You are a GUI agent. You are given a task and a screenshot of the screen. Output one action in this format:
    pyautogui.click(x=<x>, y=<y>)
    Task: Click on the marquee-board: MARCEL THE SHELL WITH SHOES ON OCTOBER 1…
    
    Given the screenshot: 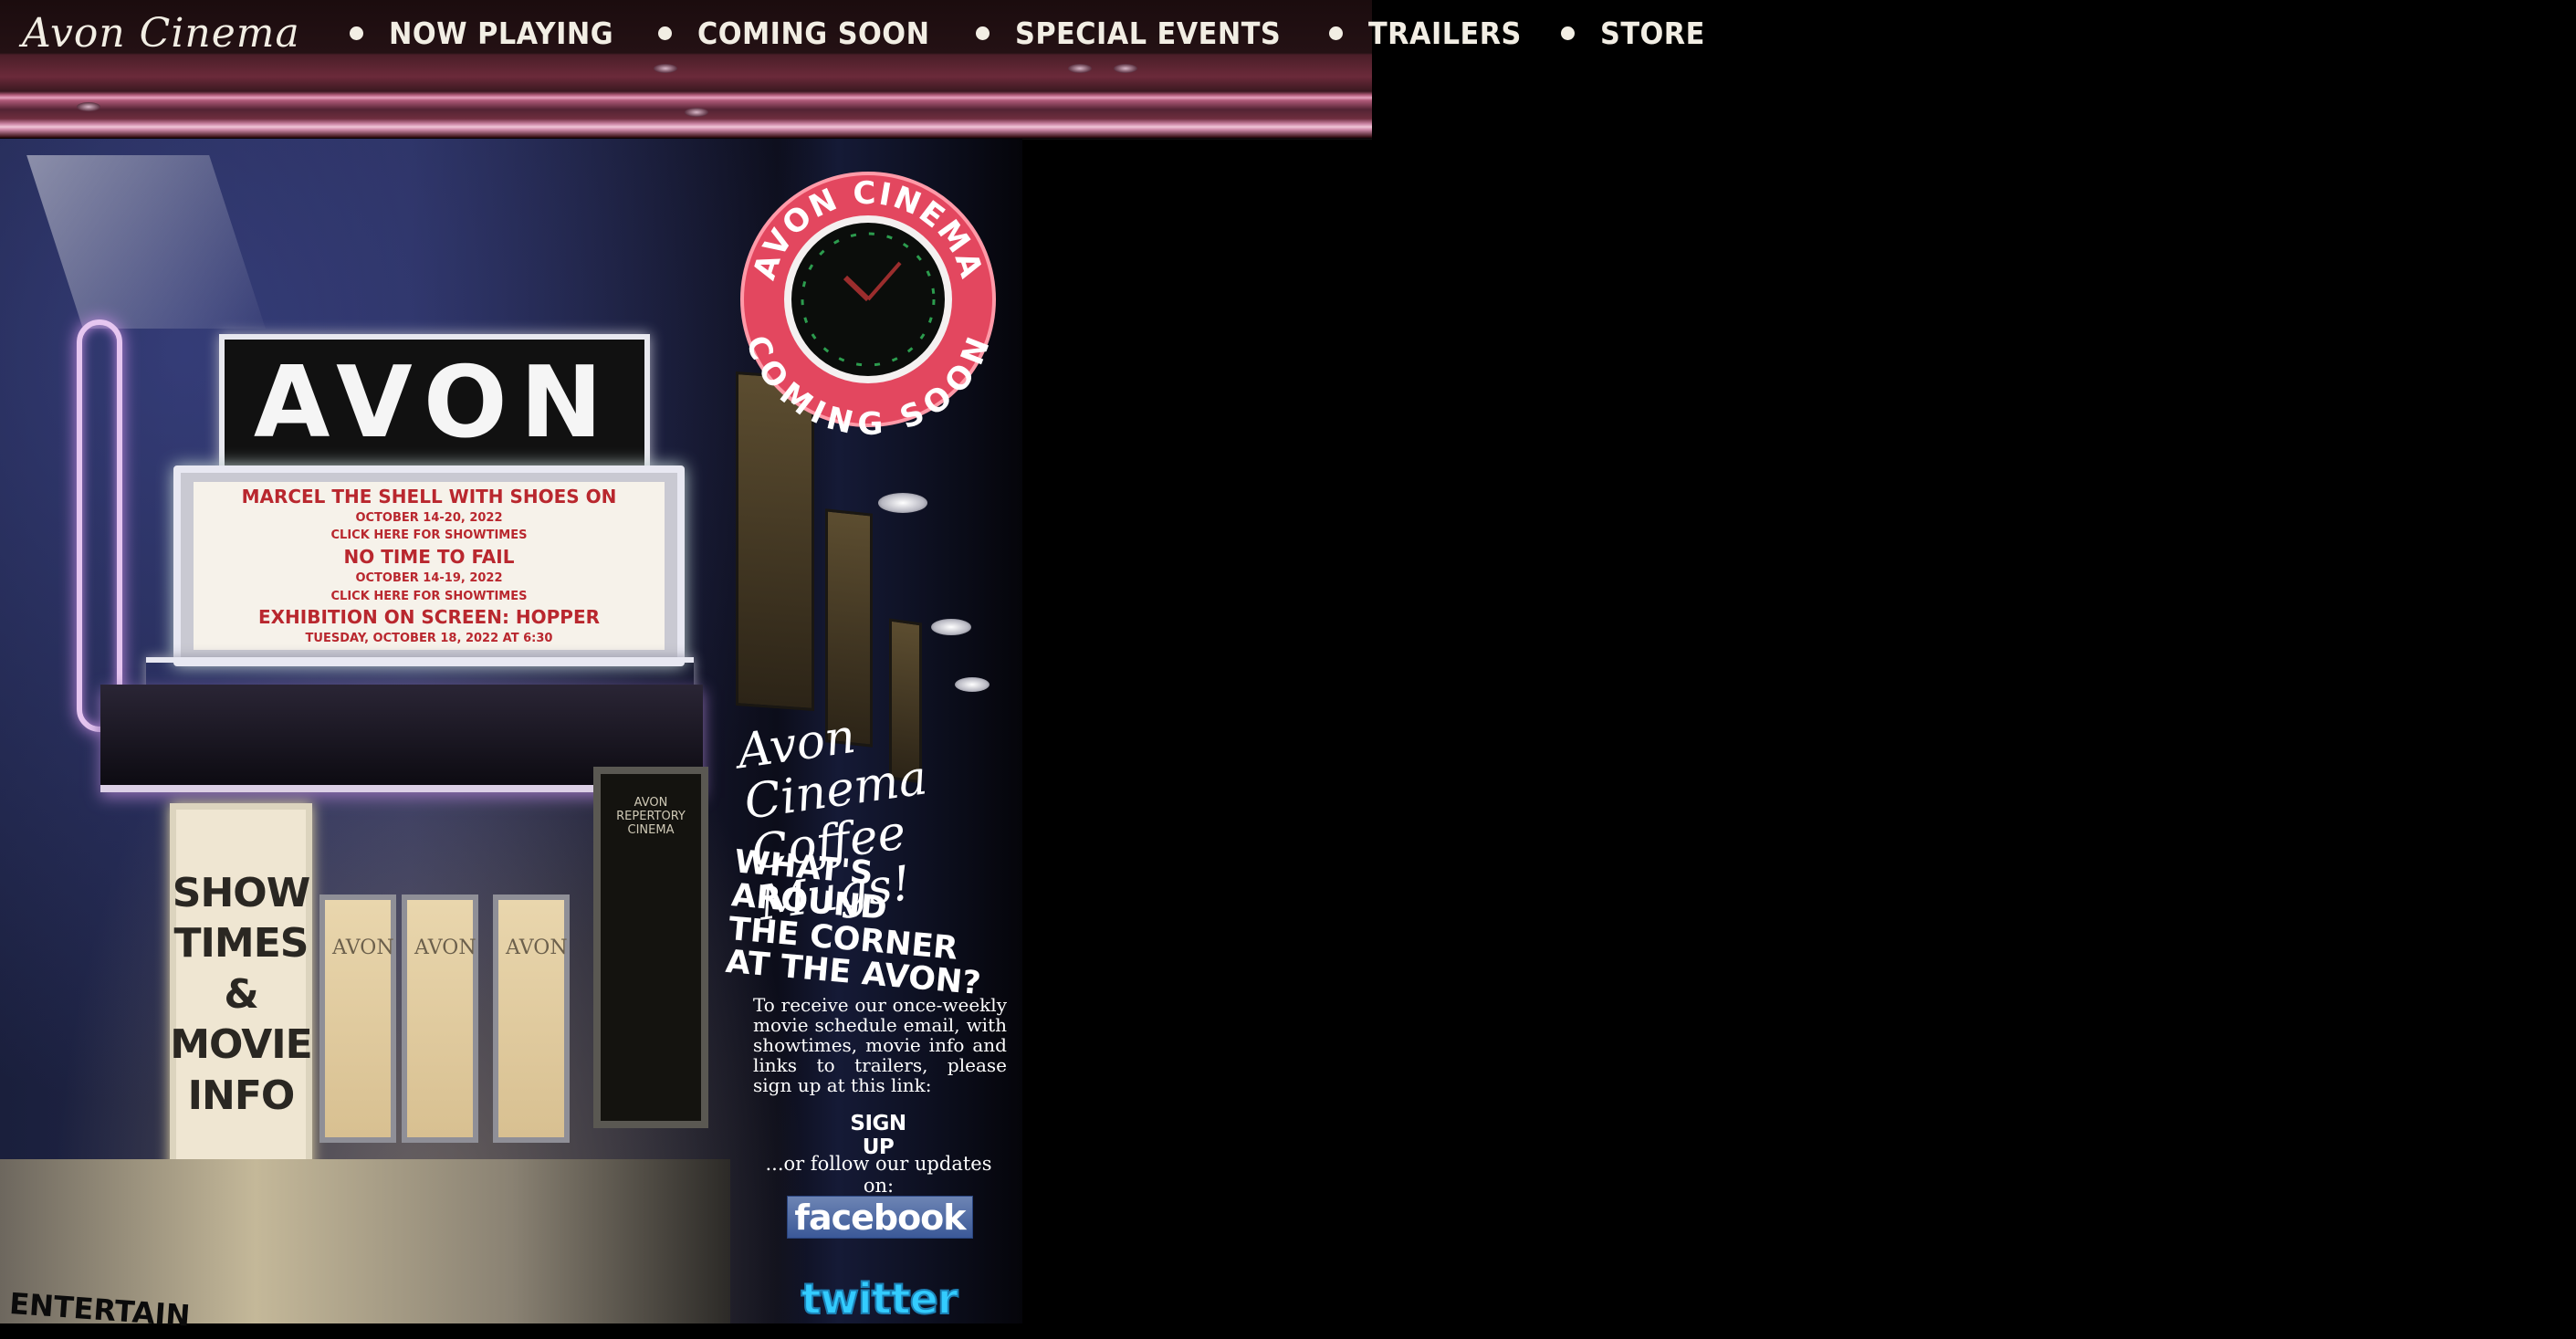 What is the action you would take?
    pyautogui.click(x=429, y=566)
    